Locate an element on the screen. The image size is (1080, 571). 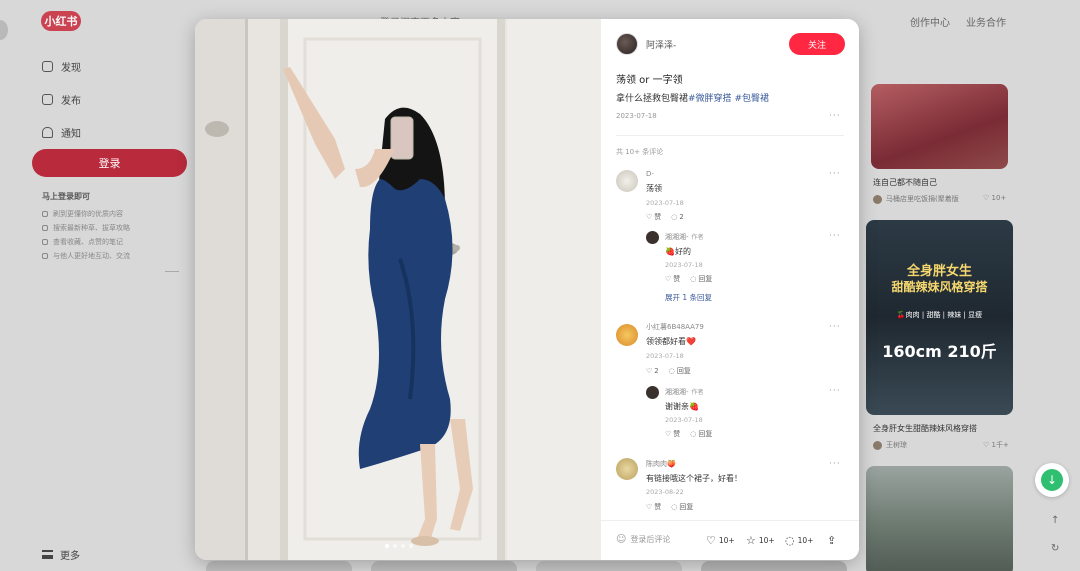
comment-actions: ♡ 赞 ◌ 回复 is located at coordinates (669, 507).